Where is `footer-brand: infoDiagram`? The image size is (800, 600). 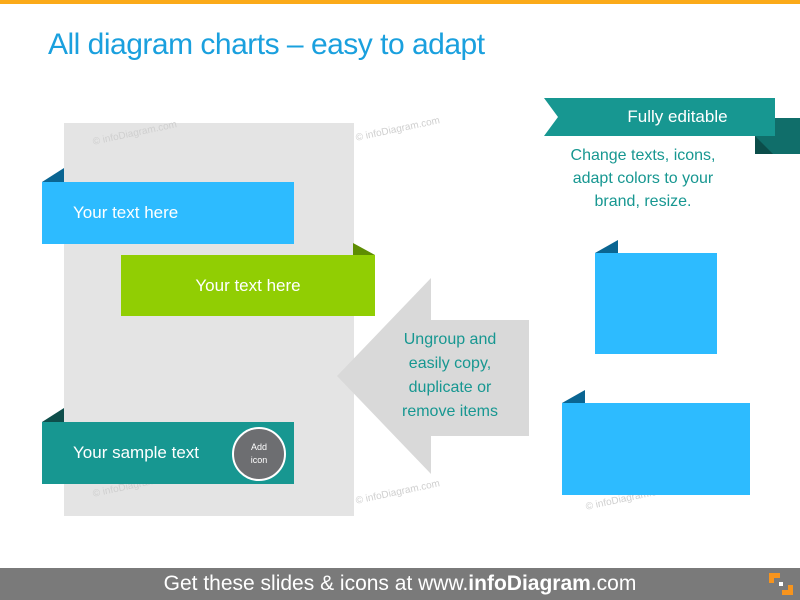 footer-brand: infoDiagram is located at coordinates (529, 583).